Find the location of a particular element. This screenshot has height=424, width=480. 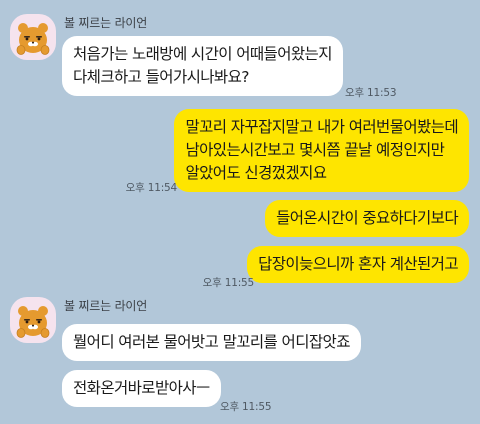

message-timestamp: 오후 11:54 is located at coordinates (151, 188).